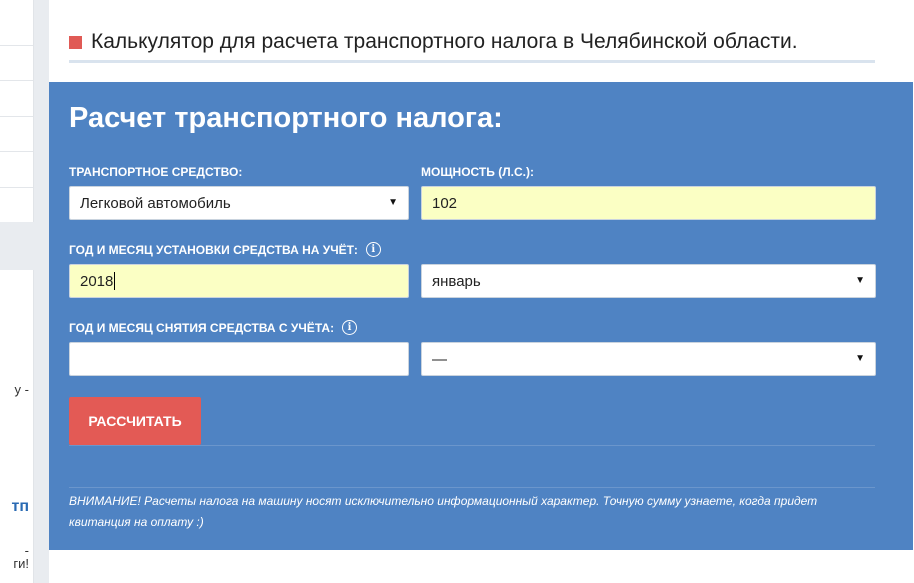  What do you see at coordinates (648, 359) in the screenshot?
I see `deregistration-month-select: — ▼` at bounding box center [648, 359].